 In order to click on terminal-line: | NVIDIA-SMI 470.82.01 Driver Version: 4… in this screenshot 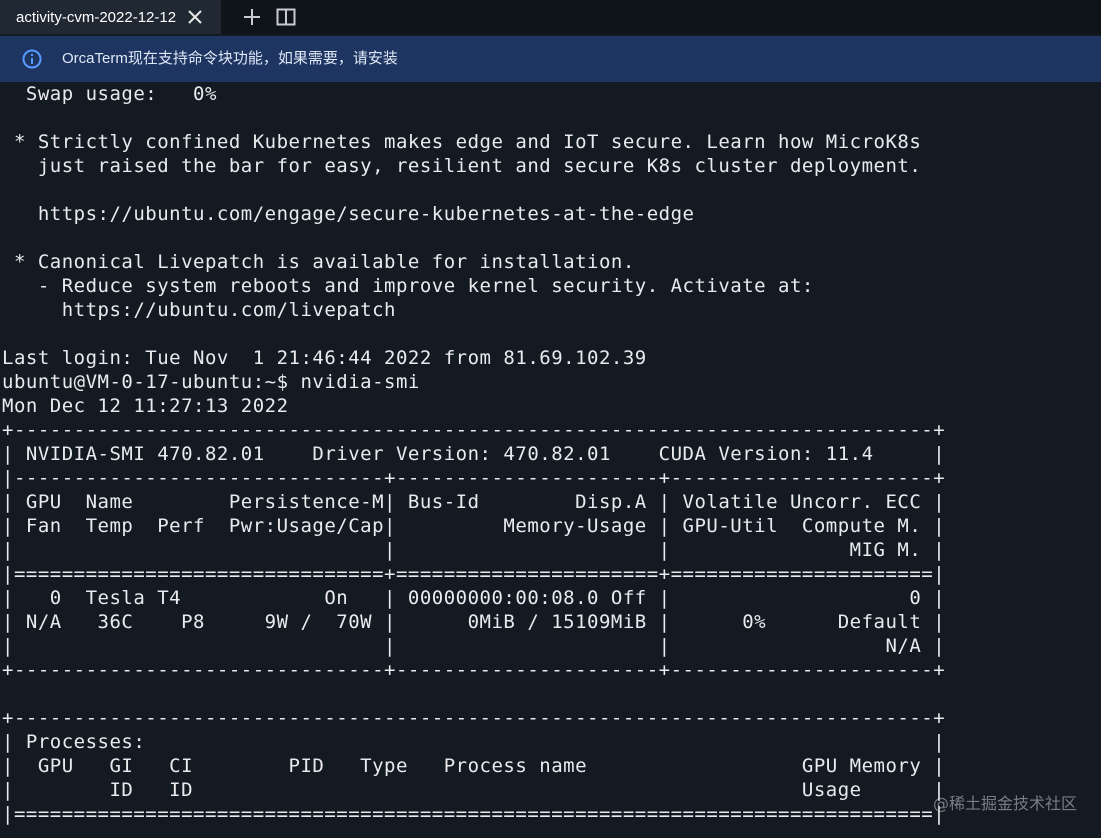, I will do `click(474, 454)`.